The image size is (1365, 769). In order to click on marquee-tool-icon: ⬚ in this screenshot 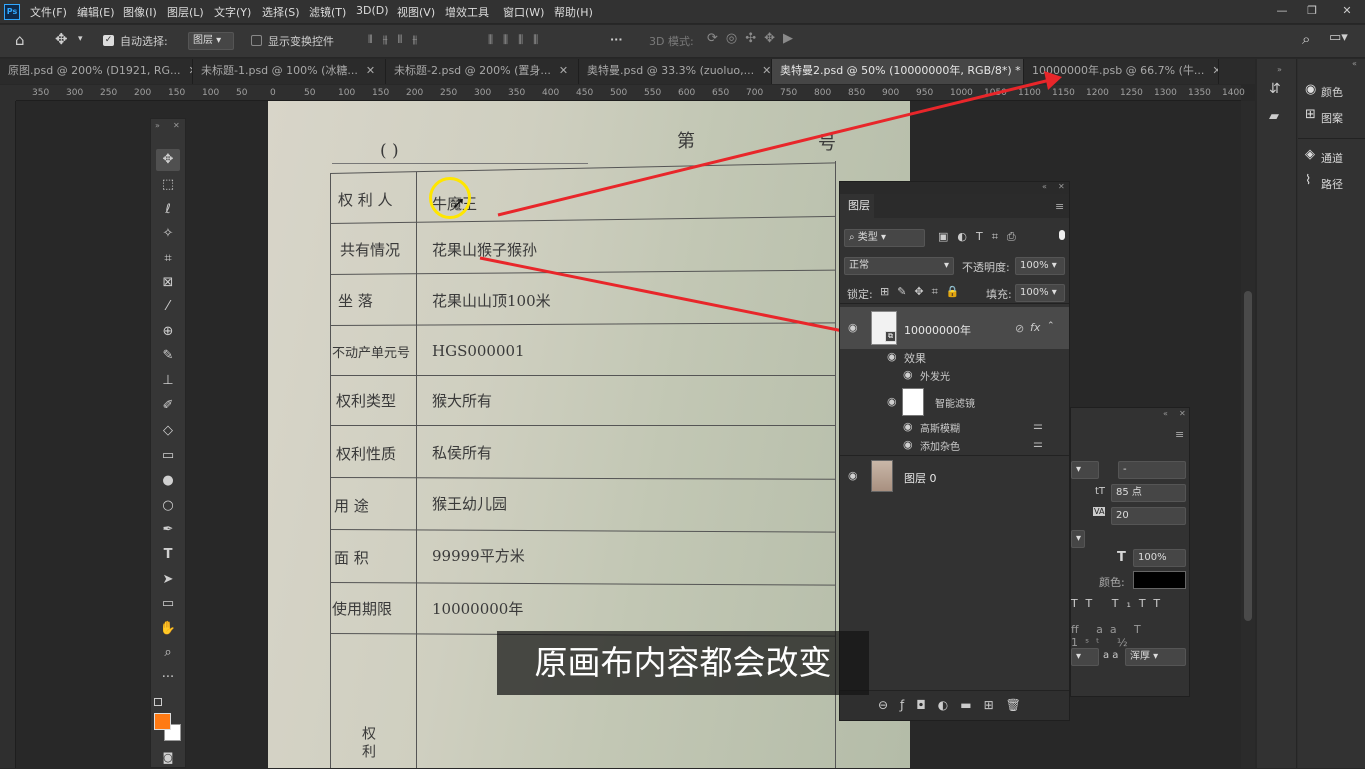, I will do `click(168, 185)`.